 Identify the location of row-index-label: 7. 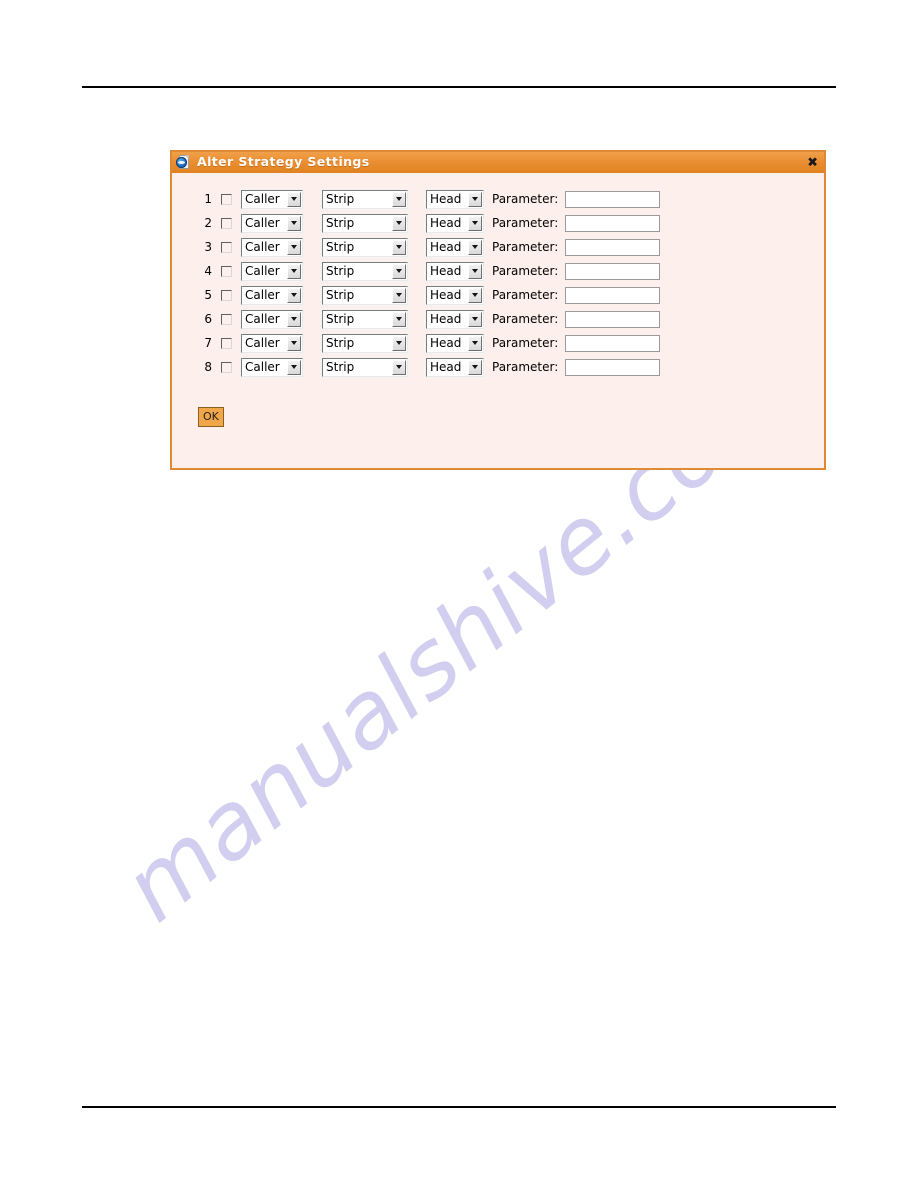
(208, 343).